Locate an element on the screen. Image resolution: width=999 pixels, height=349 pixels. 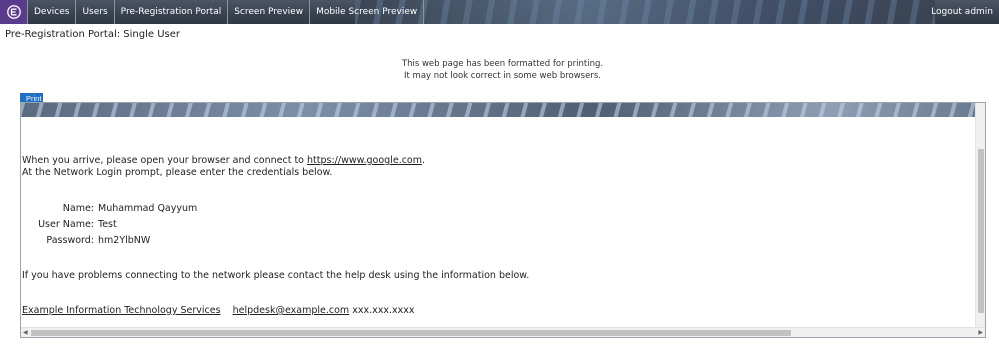
nav-devices: Devices is located at coordinates (52, 12).